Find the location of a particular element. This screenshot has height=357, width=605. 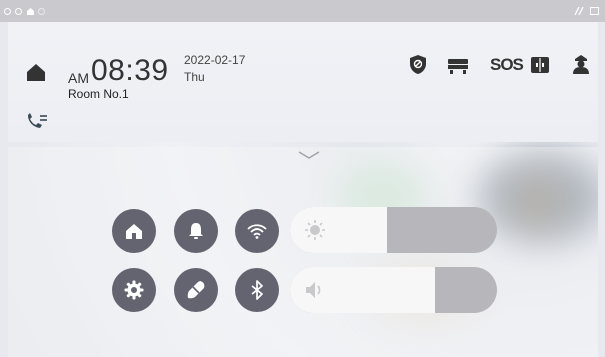

wifi-icon is located at coordinates (257, 231).